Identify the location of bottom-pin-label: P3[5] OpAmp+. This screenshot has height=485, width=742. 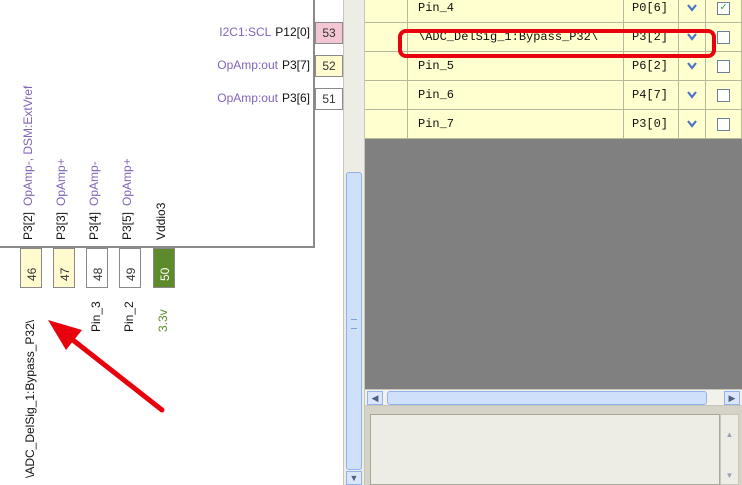
(127, 199).